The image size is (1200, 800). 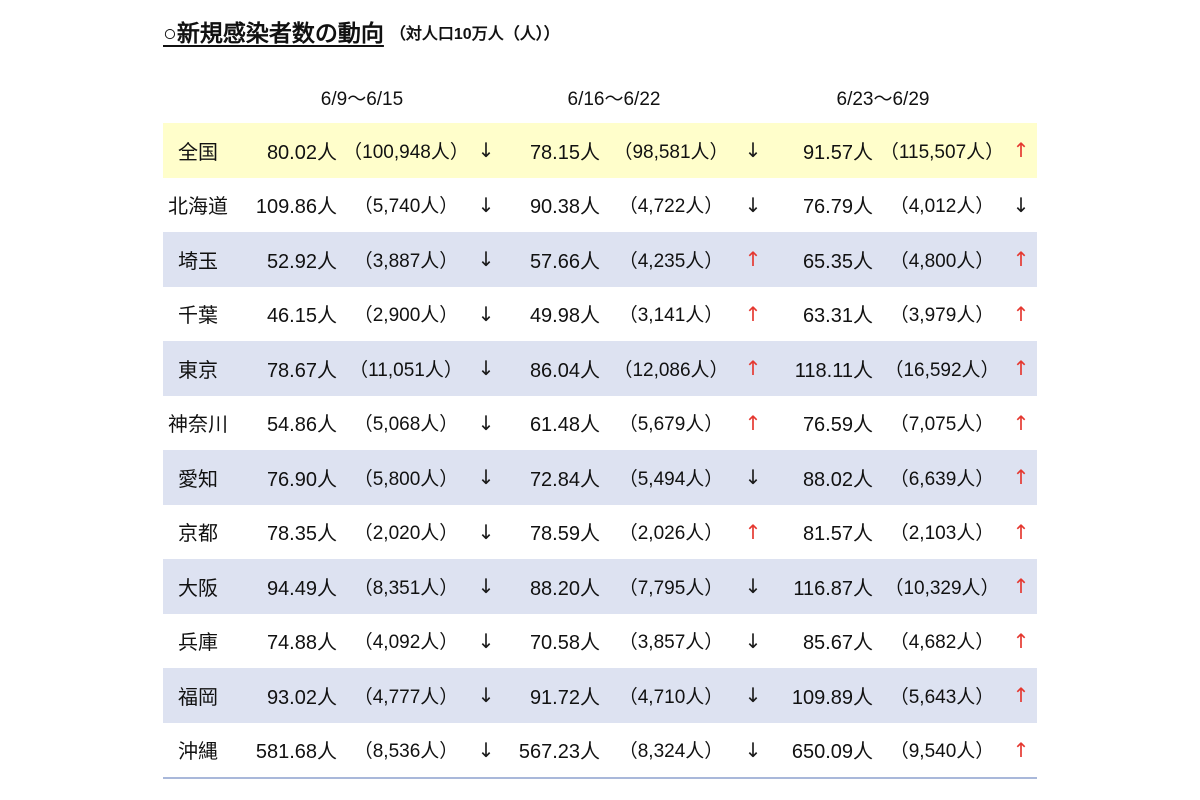 I want to click on rate-per-100k: 78.67人, so click(x=301, y=370).